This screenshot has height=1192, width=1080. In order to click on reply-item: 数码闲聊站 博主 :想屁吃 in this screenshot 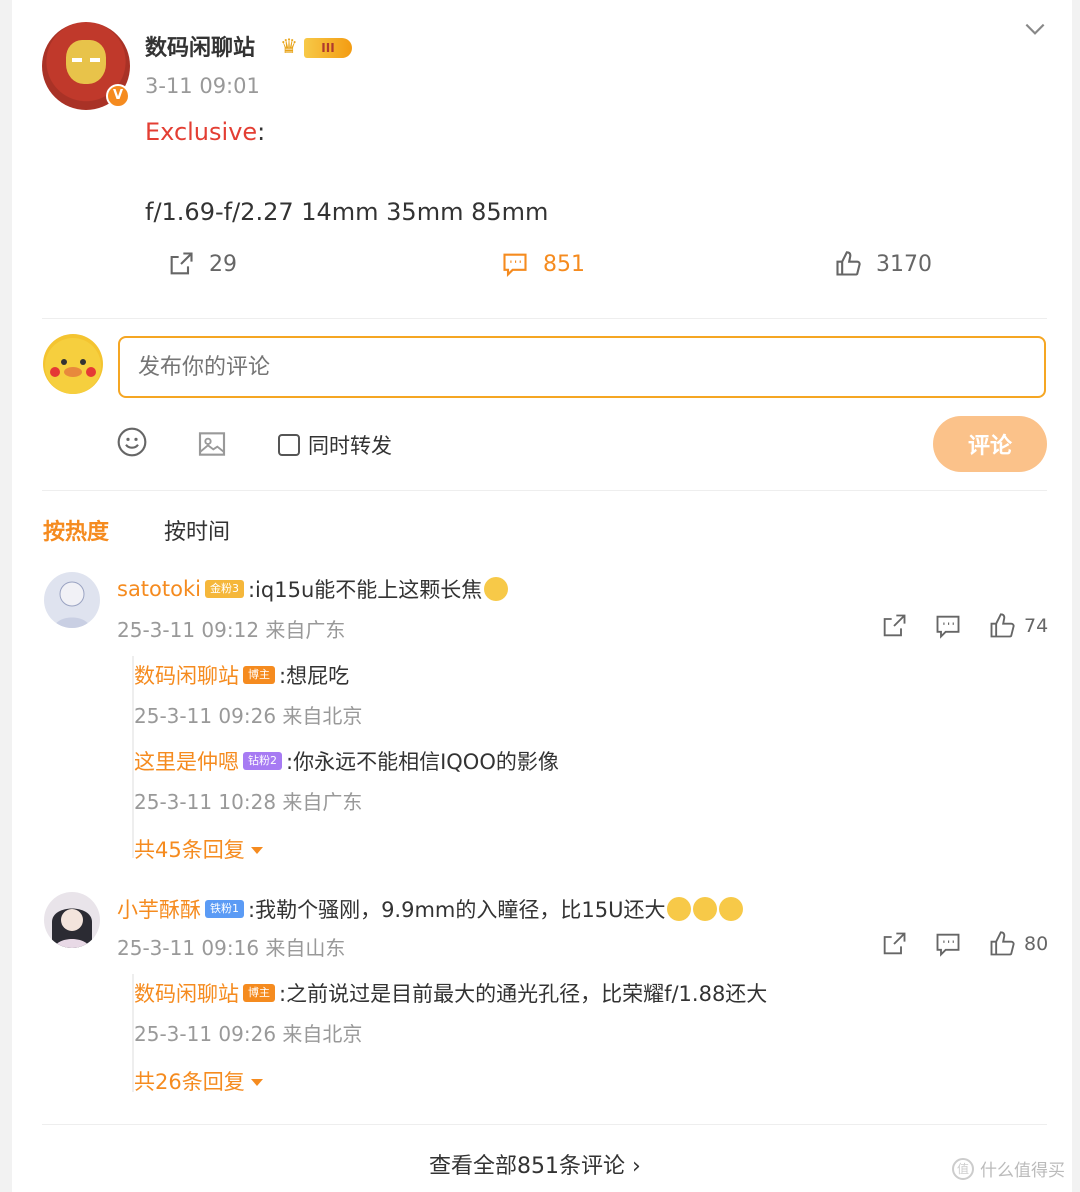, I will do `click(241, 675)`.